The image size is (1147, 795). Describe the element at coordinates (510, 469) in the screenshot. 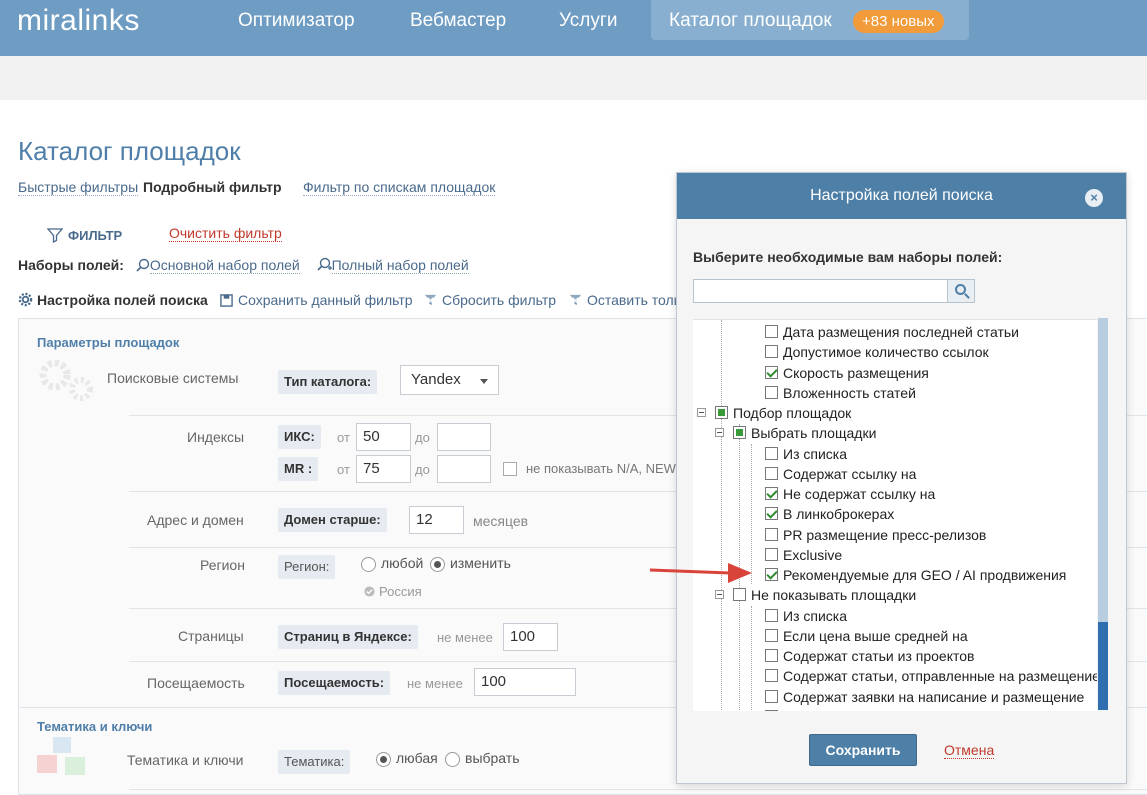

I see `hide-na-checkbox` at that location.